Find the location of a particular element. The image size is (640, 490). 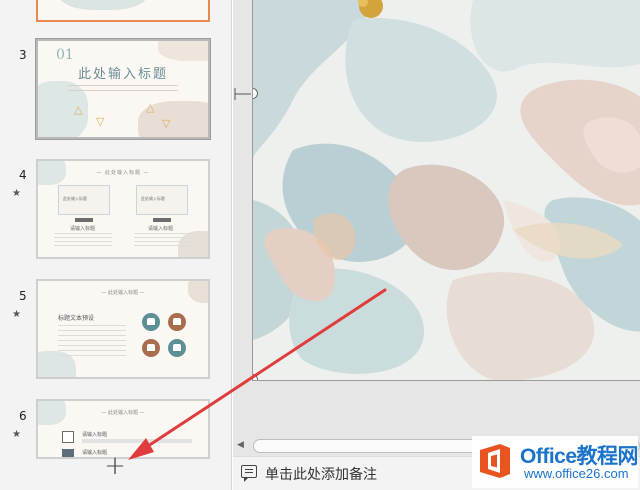

slide-thumbnail-5: — 此处输入标题 — 标题文本预设 is located at coordinates (123, 329).